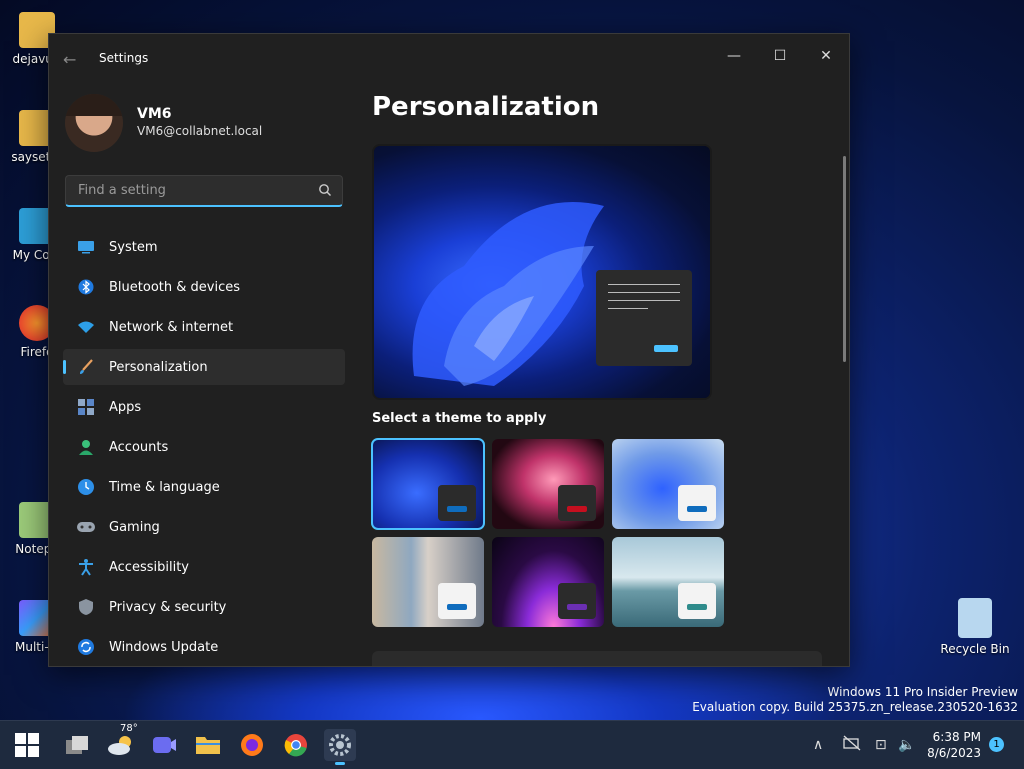 The height and width of the screenshot is (769, 1024). I want to click on start-button, so click(27, 745).